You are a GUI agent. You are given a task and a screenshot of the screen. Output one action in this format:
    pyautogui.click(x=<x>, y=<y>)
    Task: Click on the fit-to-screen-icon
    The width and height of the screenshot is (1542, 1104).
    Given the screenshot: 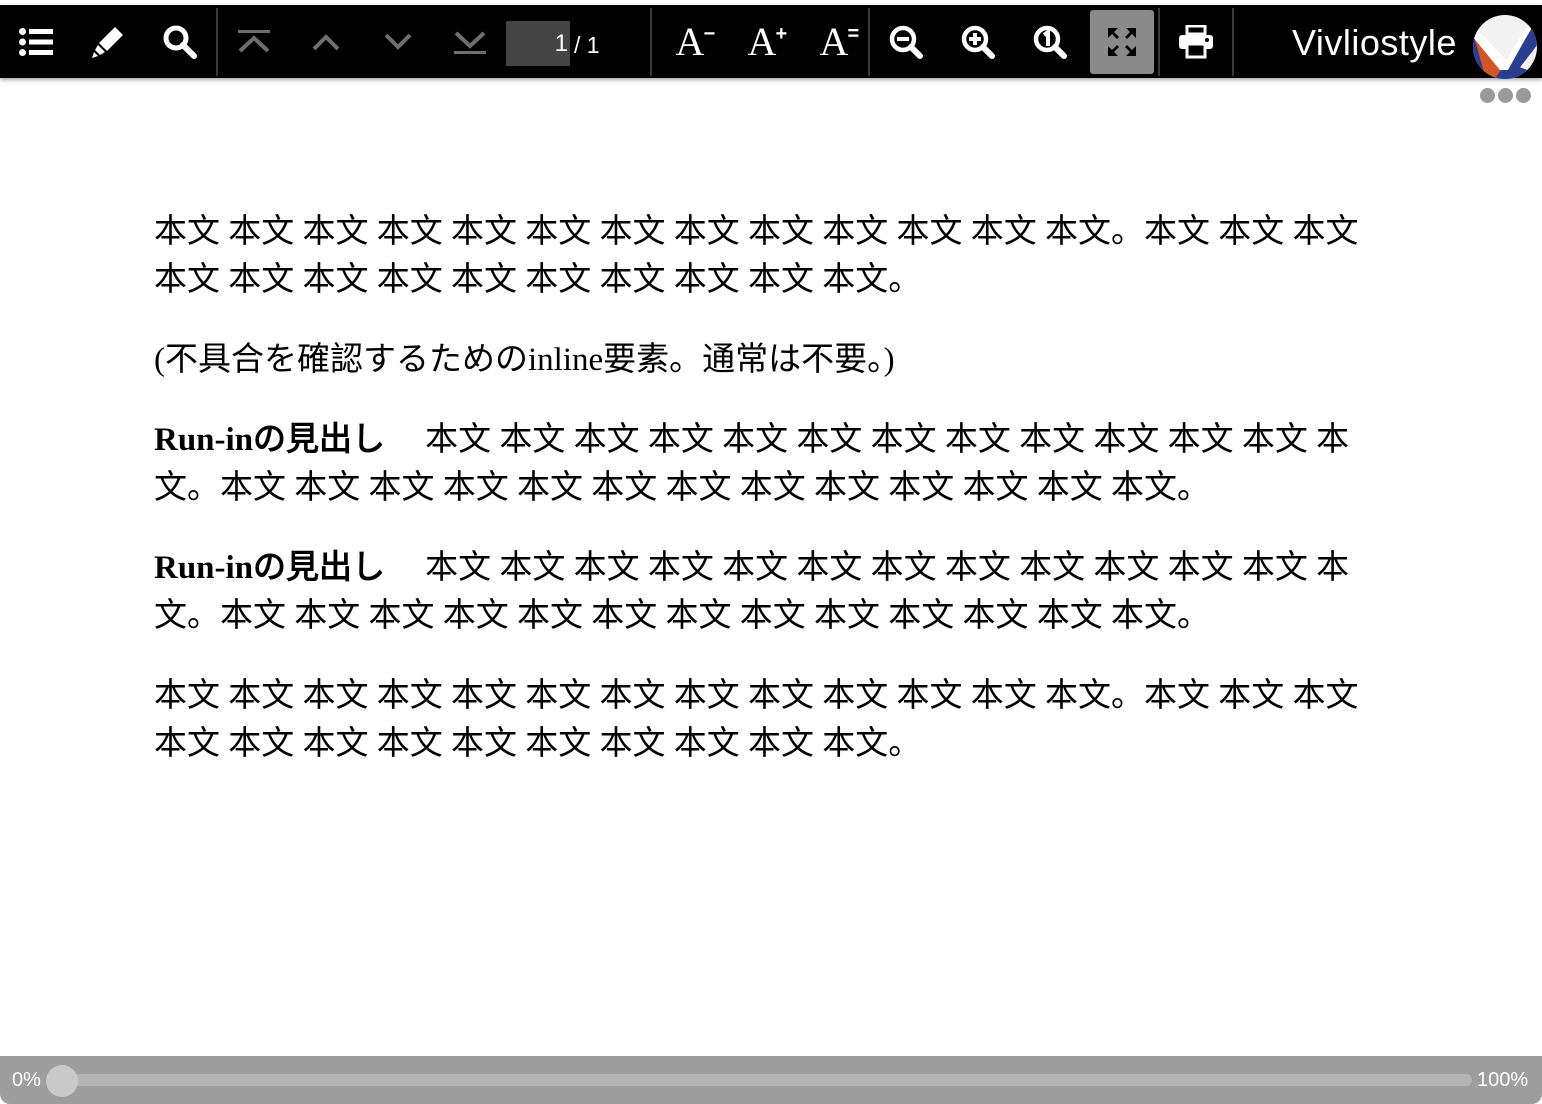 What is the action you would take?
    pyautogui.click(x=1122, y=42)
    